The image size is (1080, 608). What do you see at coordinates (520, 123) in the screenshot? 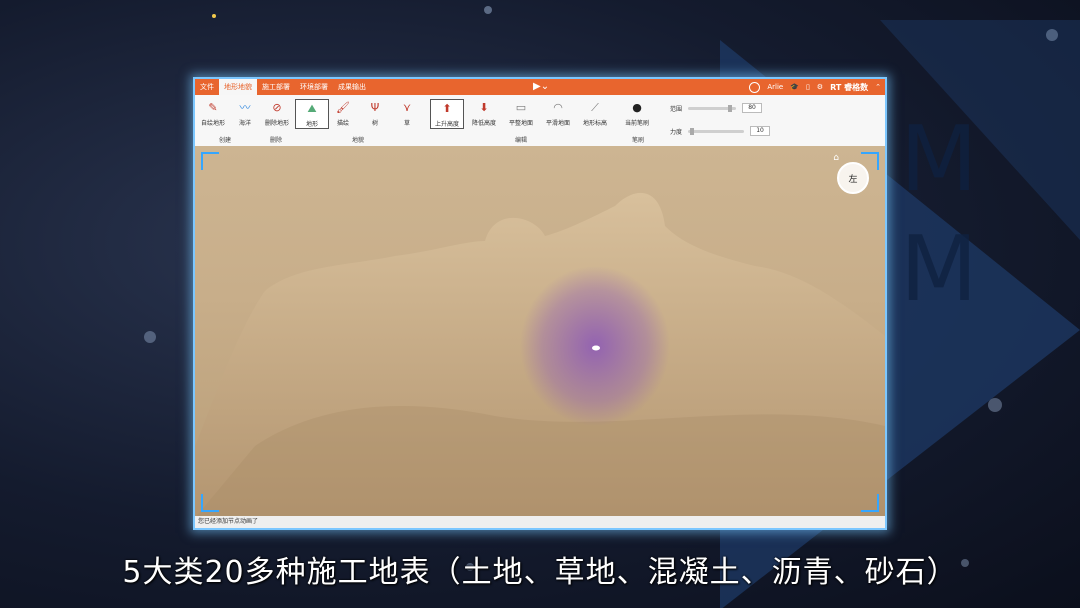
I see `tool-label: 平整地面` at bounding box center [520, 123].